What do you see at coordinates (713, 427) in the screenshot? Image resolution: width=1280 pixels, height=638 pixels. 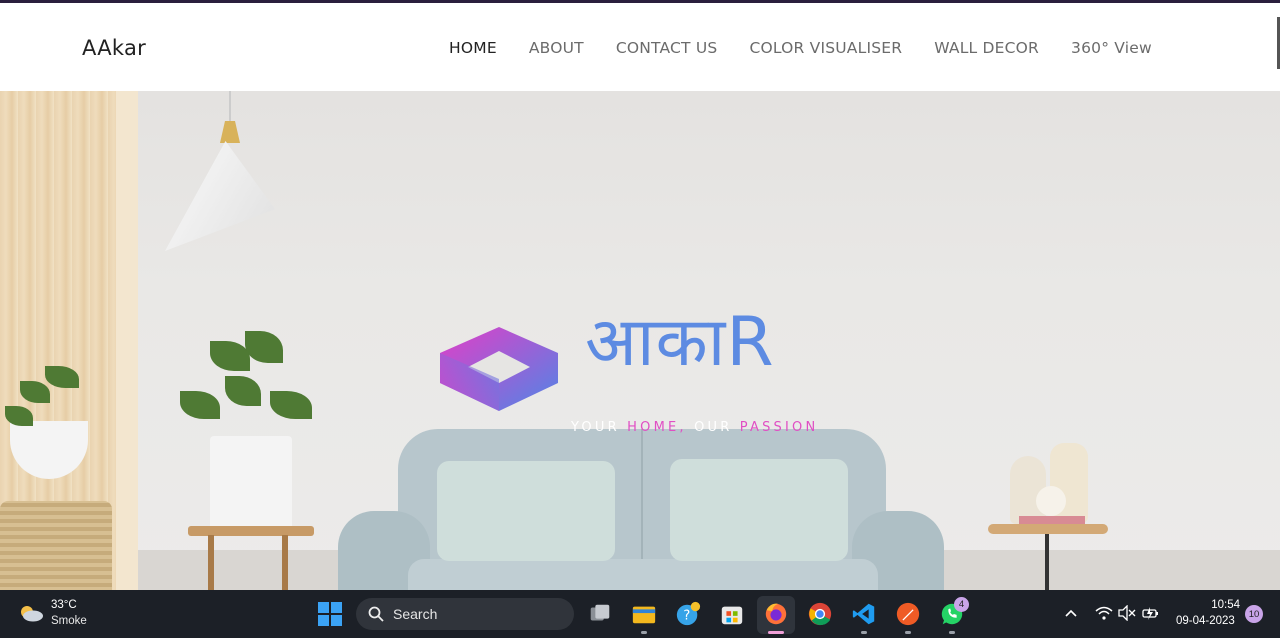 I see `tagline-part: OUR` at bounding box center [713, 427].